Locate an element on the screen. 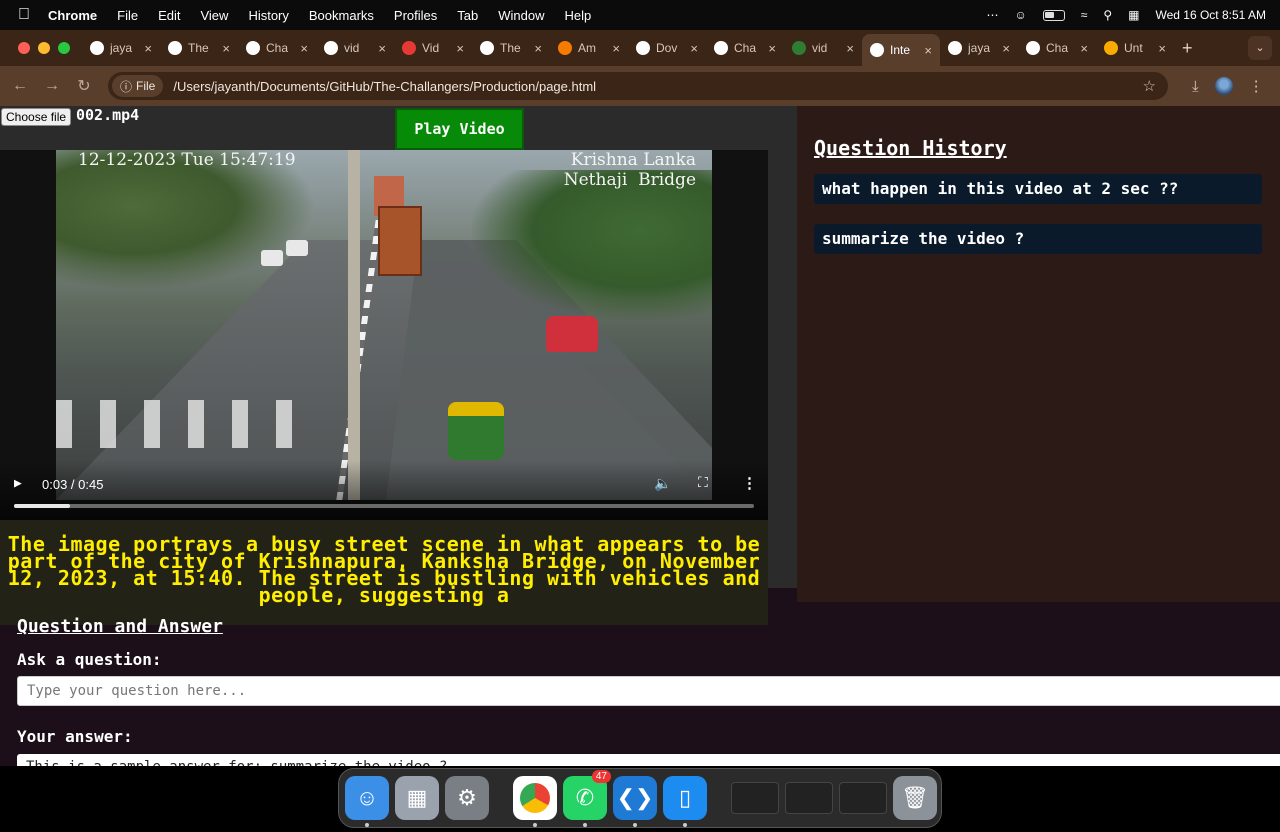 This screenshot has width=1280, height=832. history-item: what happen in this video at 2 sec ?? is located at coordinates (1038, 189).